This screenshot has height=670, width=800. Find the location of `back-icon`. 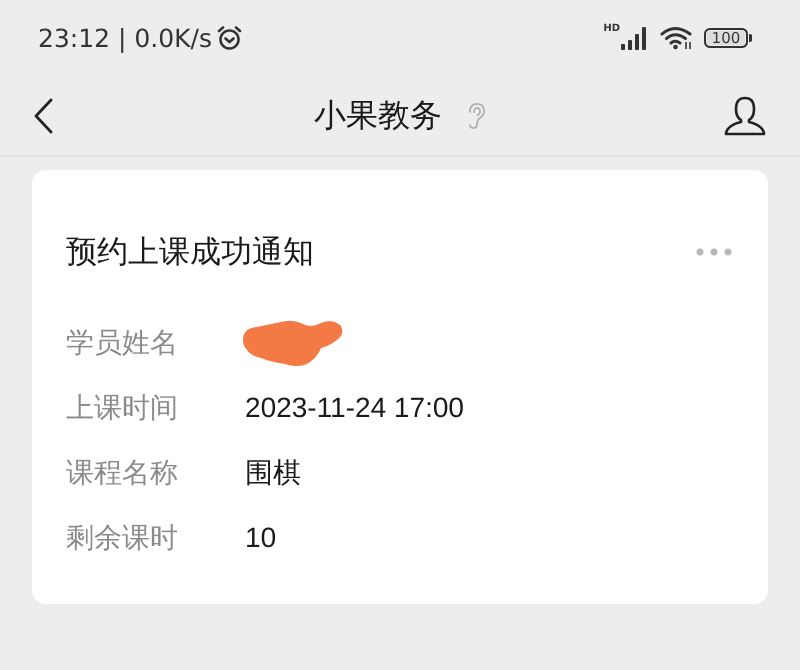

back-icon is located at coordinates (44, 116).